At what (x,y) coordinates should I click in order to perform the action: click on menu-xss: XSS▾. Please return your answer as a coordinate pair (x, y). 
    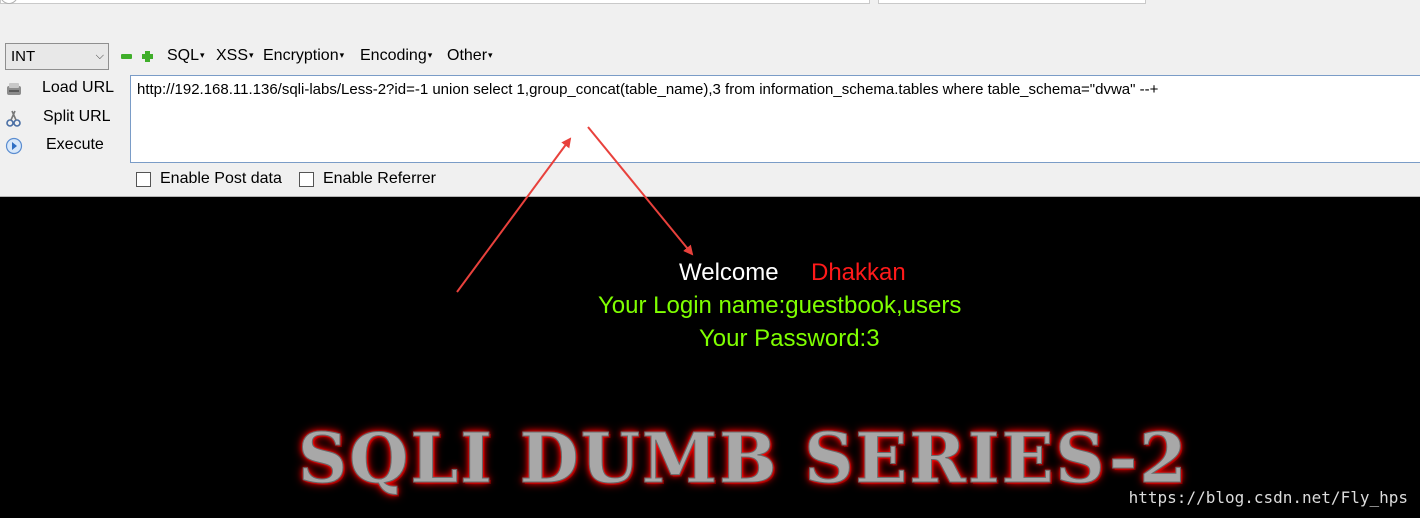
    Looking at the image, I should click on (235, 56).